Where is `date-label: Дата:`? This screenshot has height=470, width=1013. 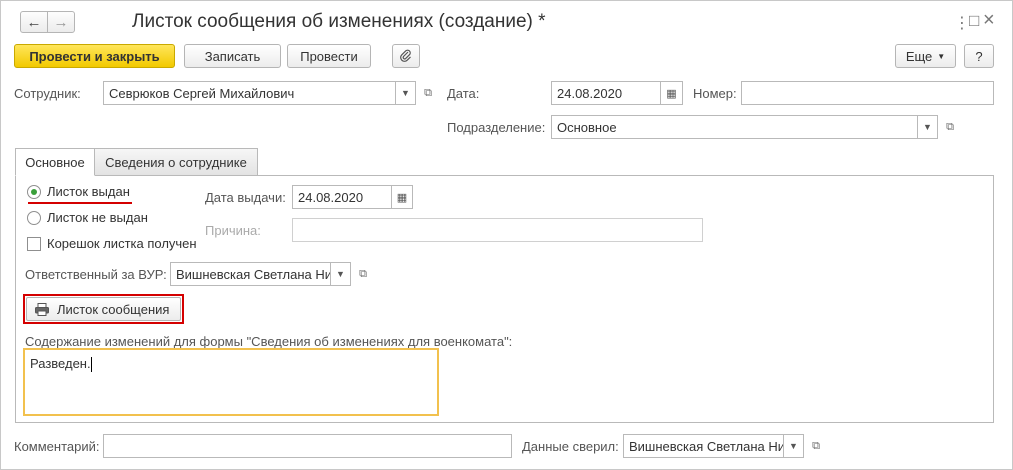
date-label: Дата: is located at coordinates (463, 93).